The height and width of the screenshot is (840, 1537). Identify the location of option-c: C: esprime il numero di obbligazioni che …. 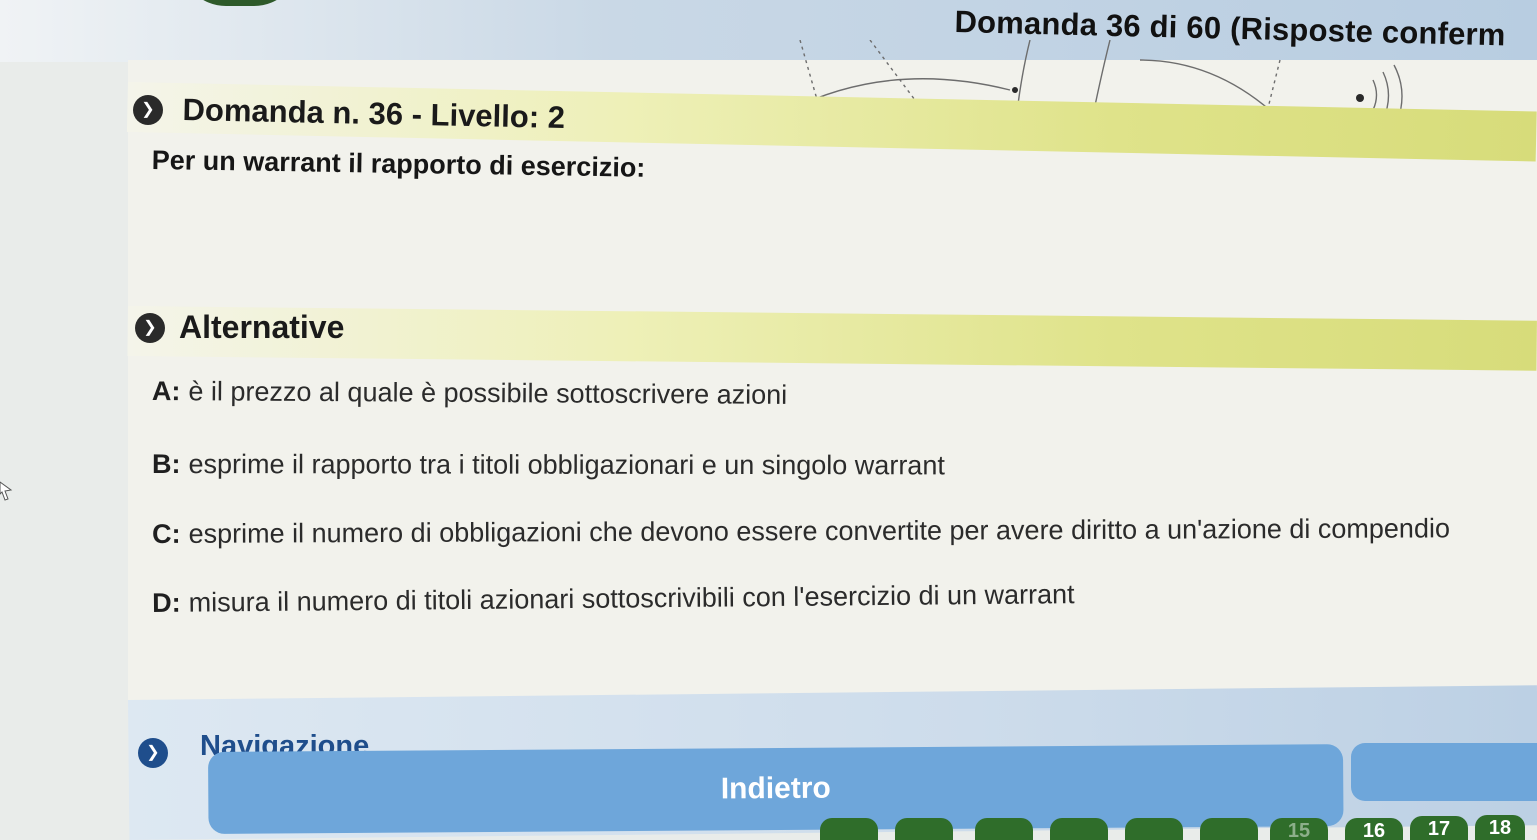
(801, 531).